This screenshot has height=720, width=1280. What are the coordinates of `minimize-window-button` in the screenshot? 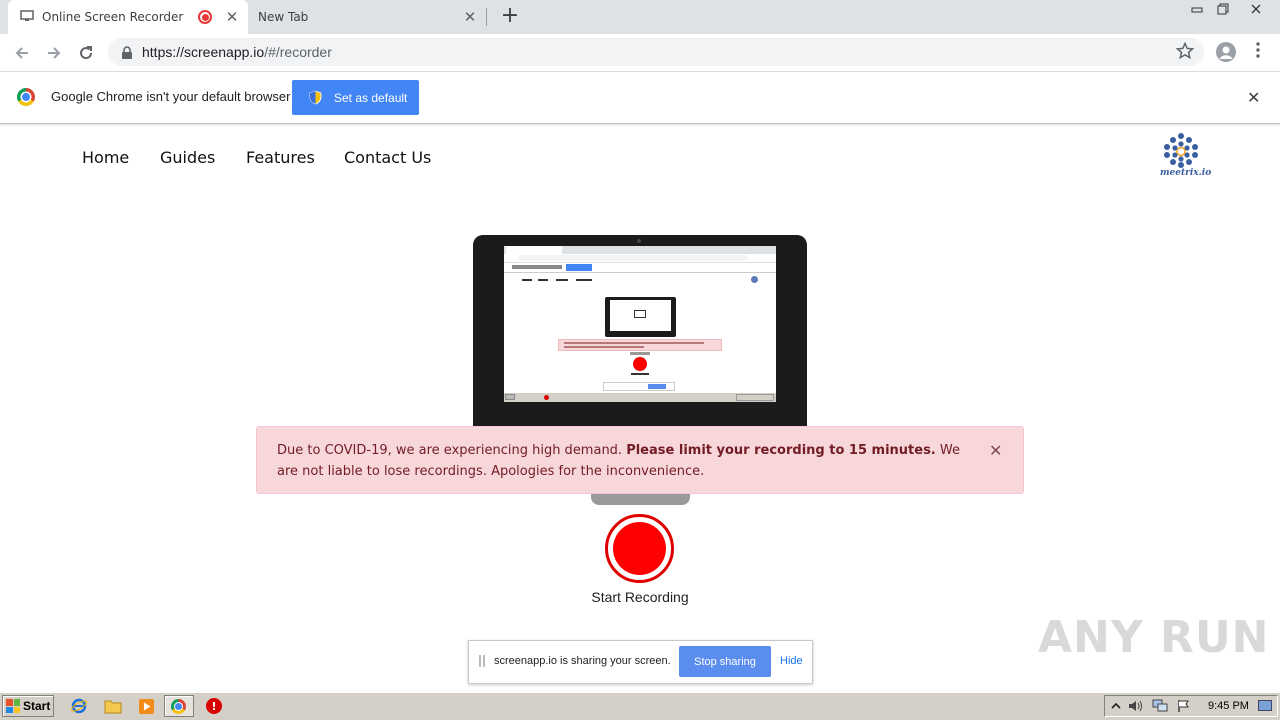 It's located at (1197, 9).